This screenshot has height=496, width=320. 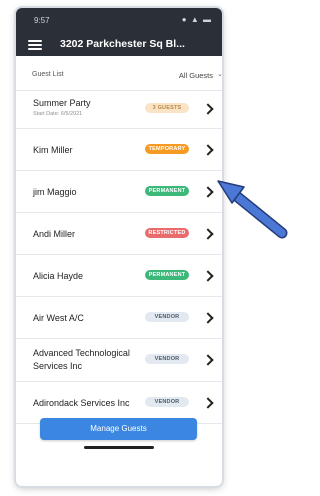 I want to click on annotation-arrow, so click(x=252, y=209).